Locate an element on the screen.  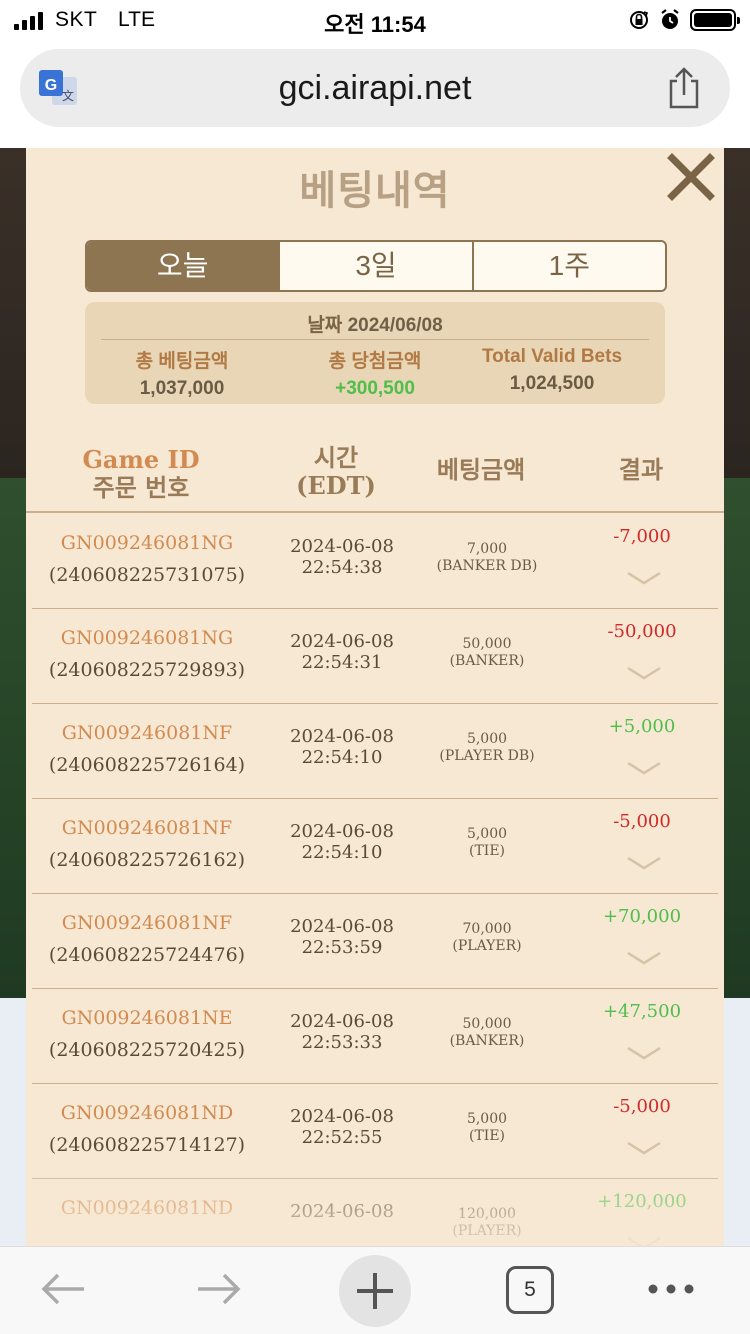
more-dots-icon is located at coordinates (671, 1289).